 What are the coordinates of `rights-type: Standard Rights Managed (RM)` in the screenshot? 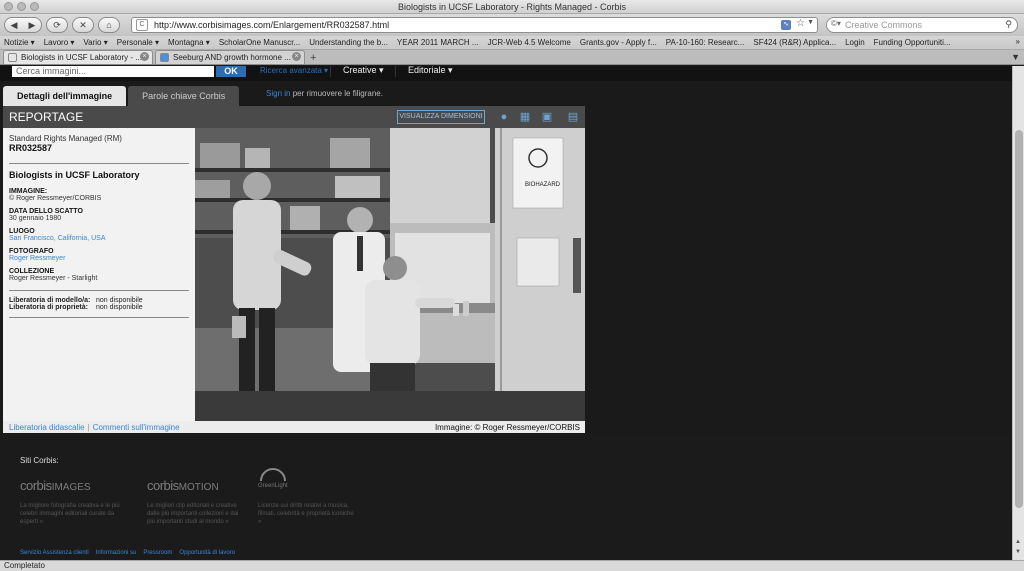 It's located at (65, 138).